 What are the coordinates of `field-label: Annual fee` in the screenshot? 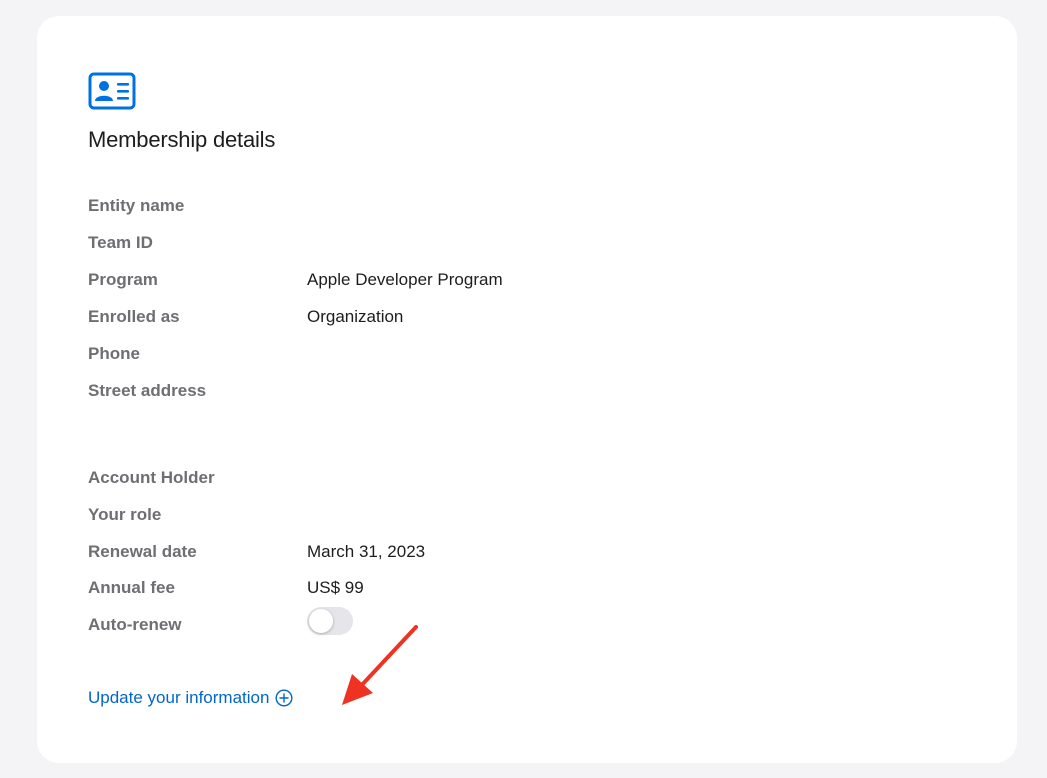 It's located at (131, 587).